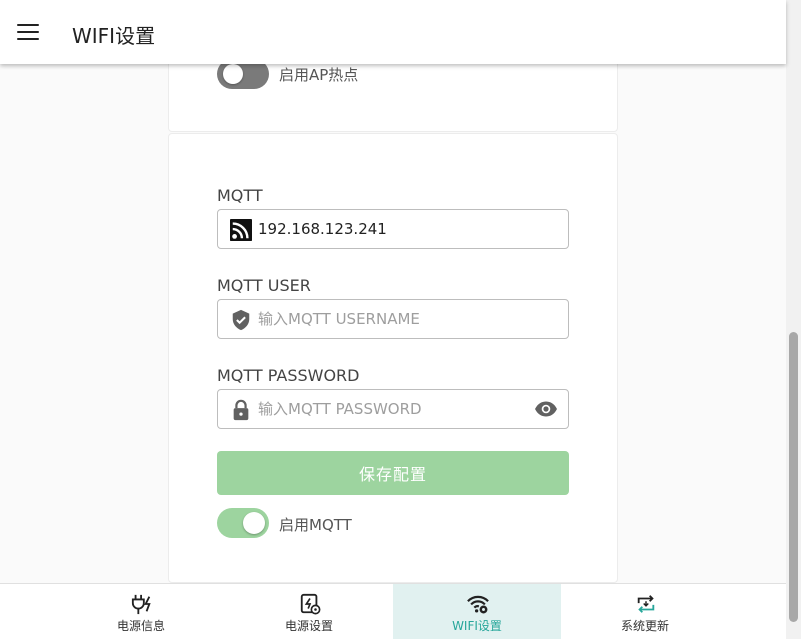 Image resolution: width=801 pixels, height=639 pixels. Describe the element at coordinates (478, 604) in the screenshot. I see `wifi-settings-icon` at that location.